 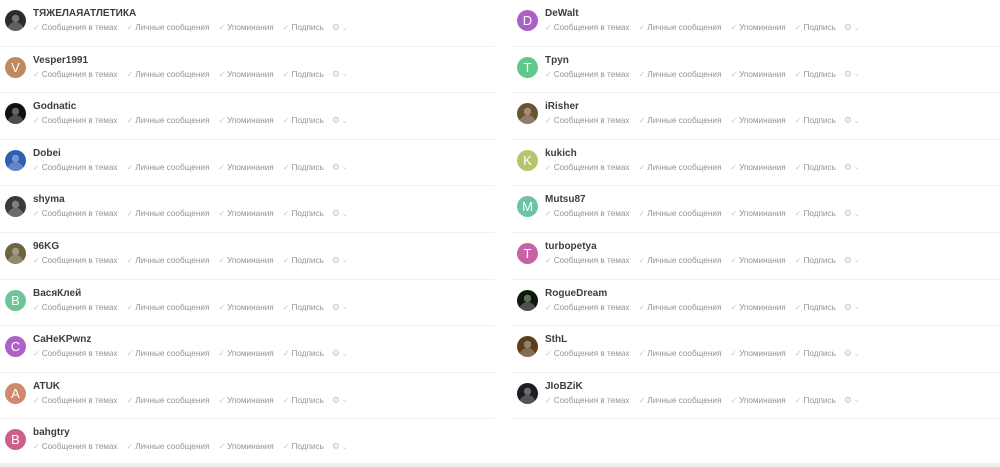 What do you see at coordinates (47, 153) in the screenshot?
I see `username-link: Dobei` at bounding box center [47, 153].